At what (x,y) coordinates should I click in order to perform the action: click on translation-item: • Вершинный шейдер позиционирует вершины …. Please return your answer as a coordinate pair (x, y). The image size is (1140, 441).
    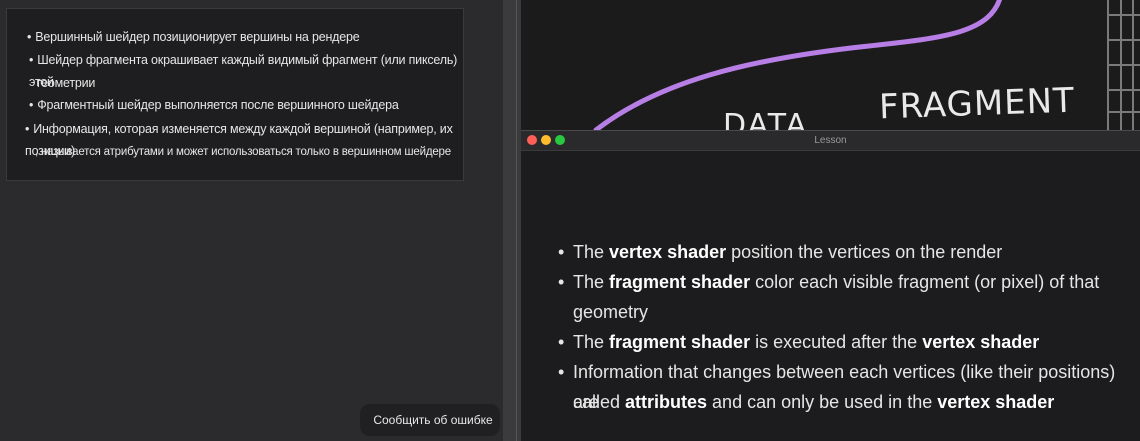
    Looking at the image, I should click on (193, 37).